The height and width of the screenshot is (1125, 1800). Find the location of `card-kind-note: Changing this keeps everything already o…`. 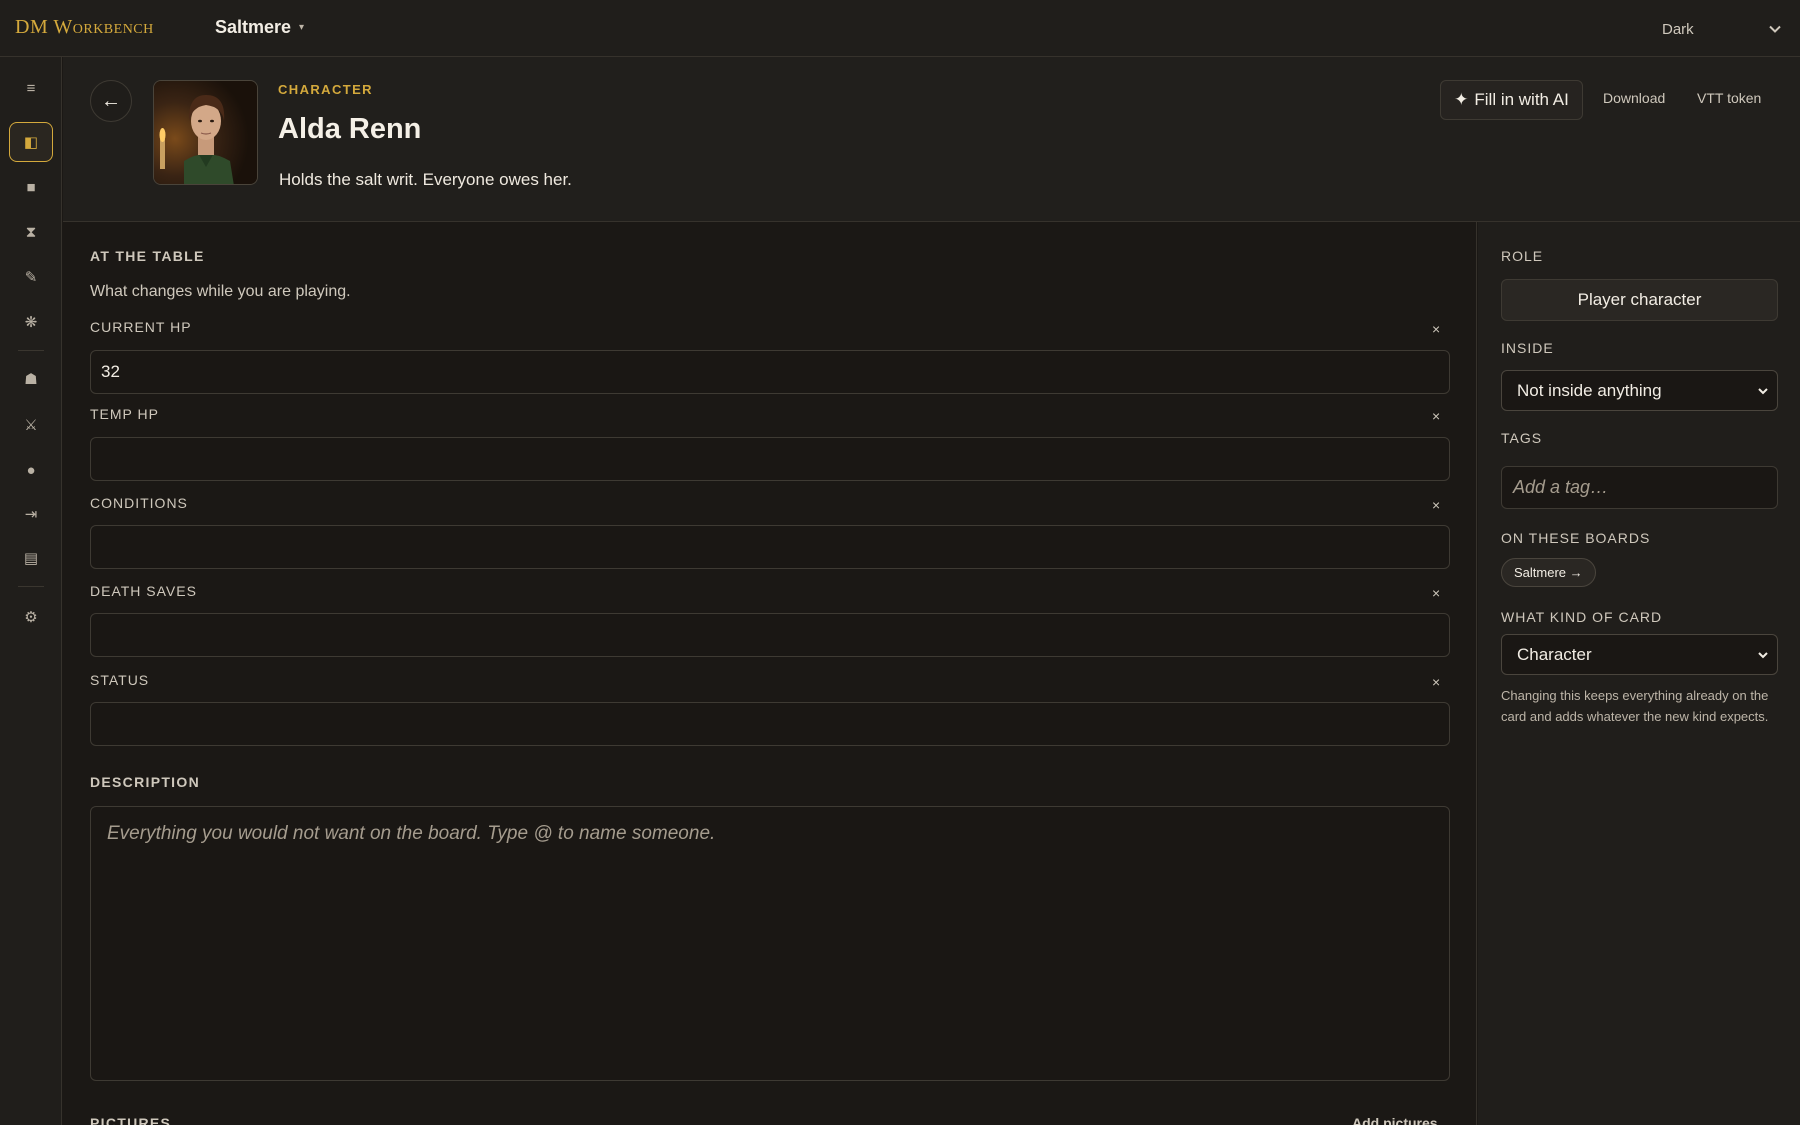

card-kind-note: Changing this keeps everything already o… is located at coordinates (1635, 706).